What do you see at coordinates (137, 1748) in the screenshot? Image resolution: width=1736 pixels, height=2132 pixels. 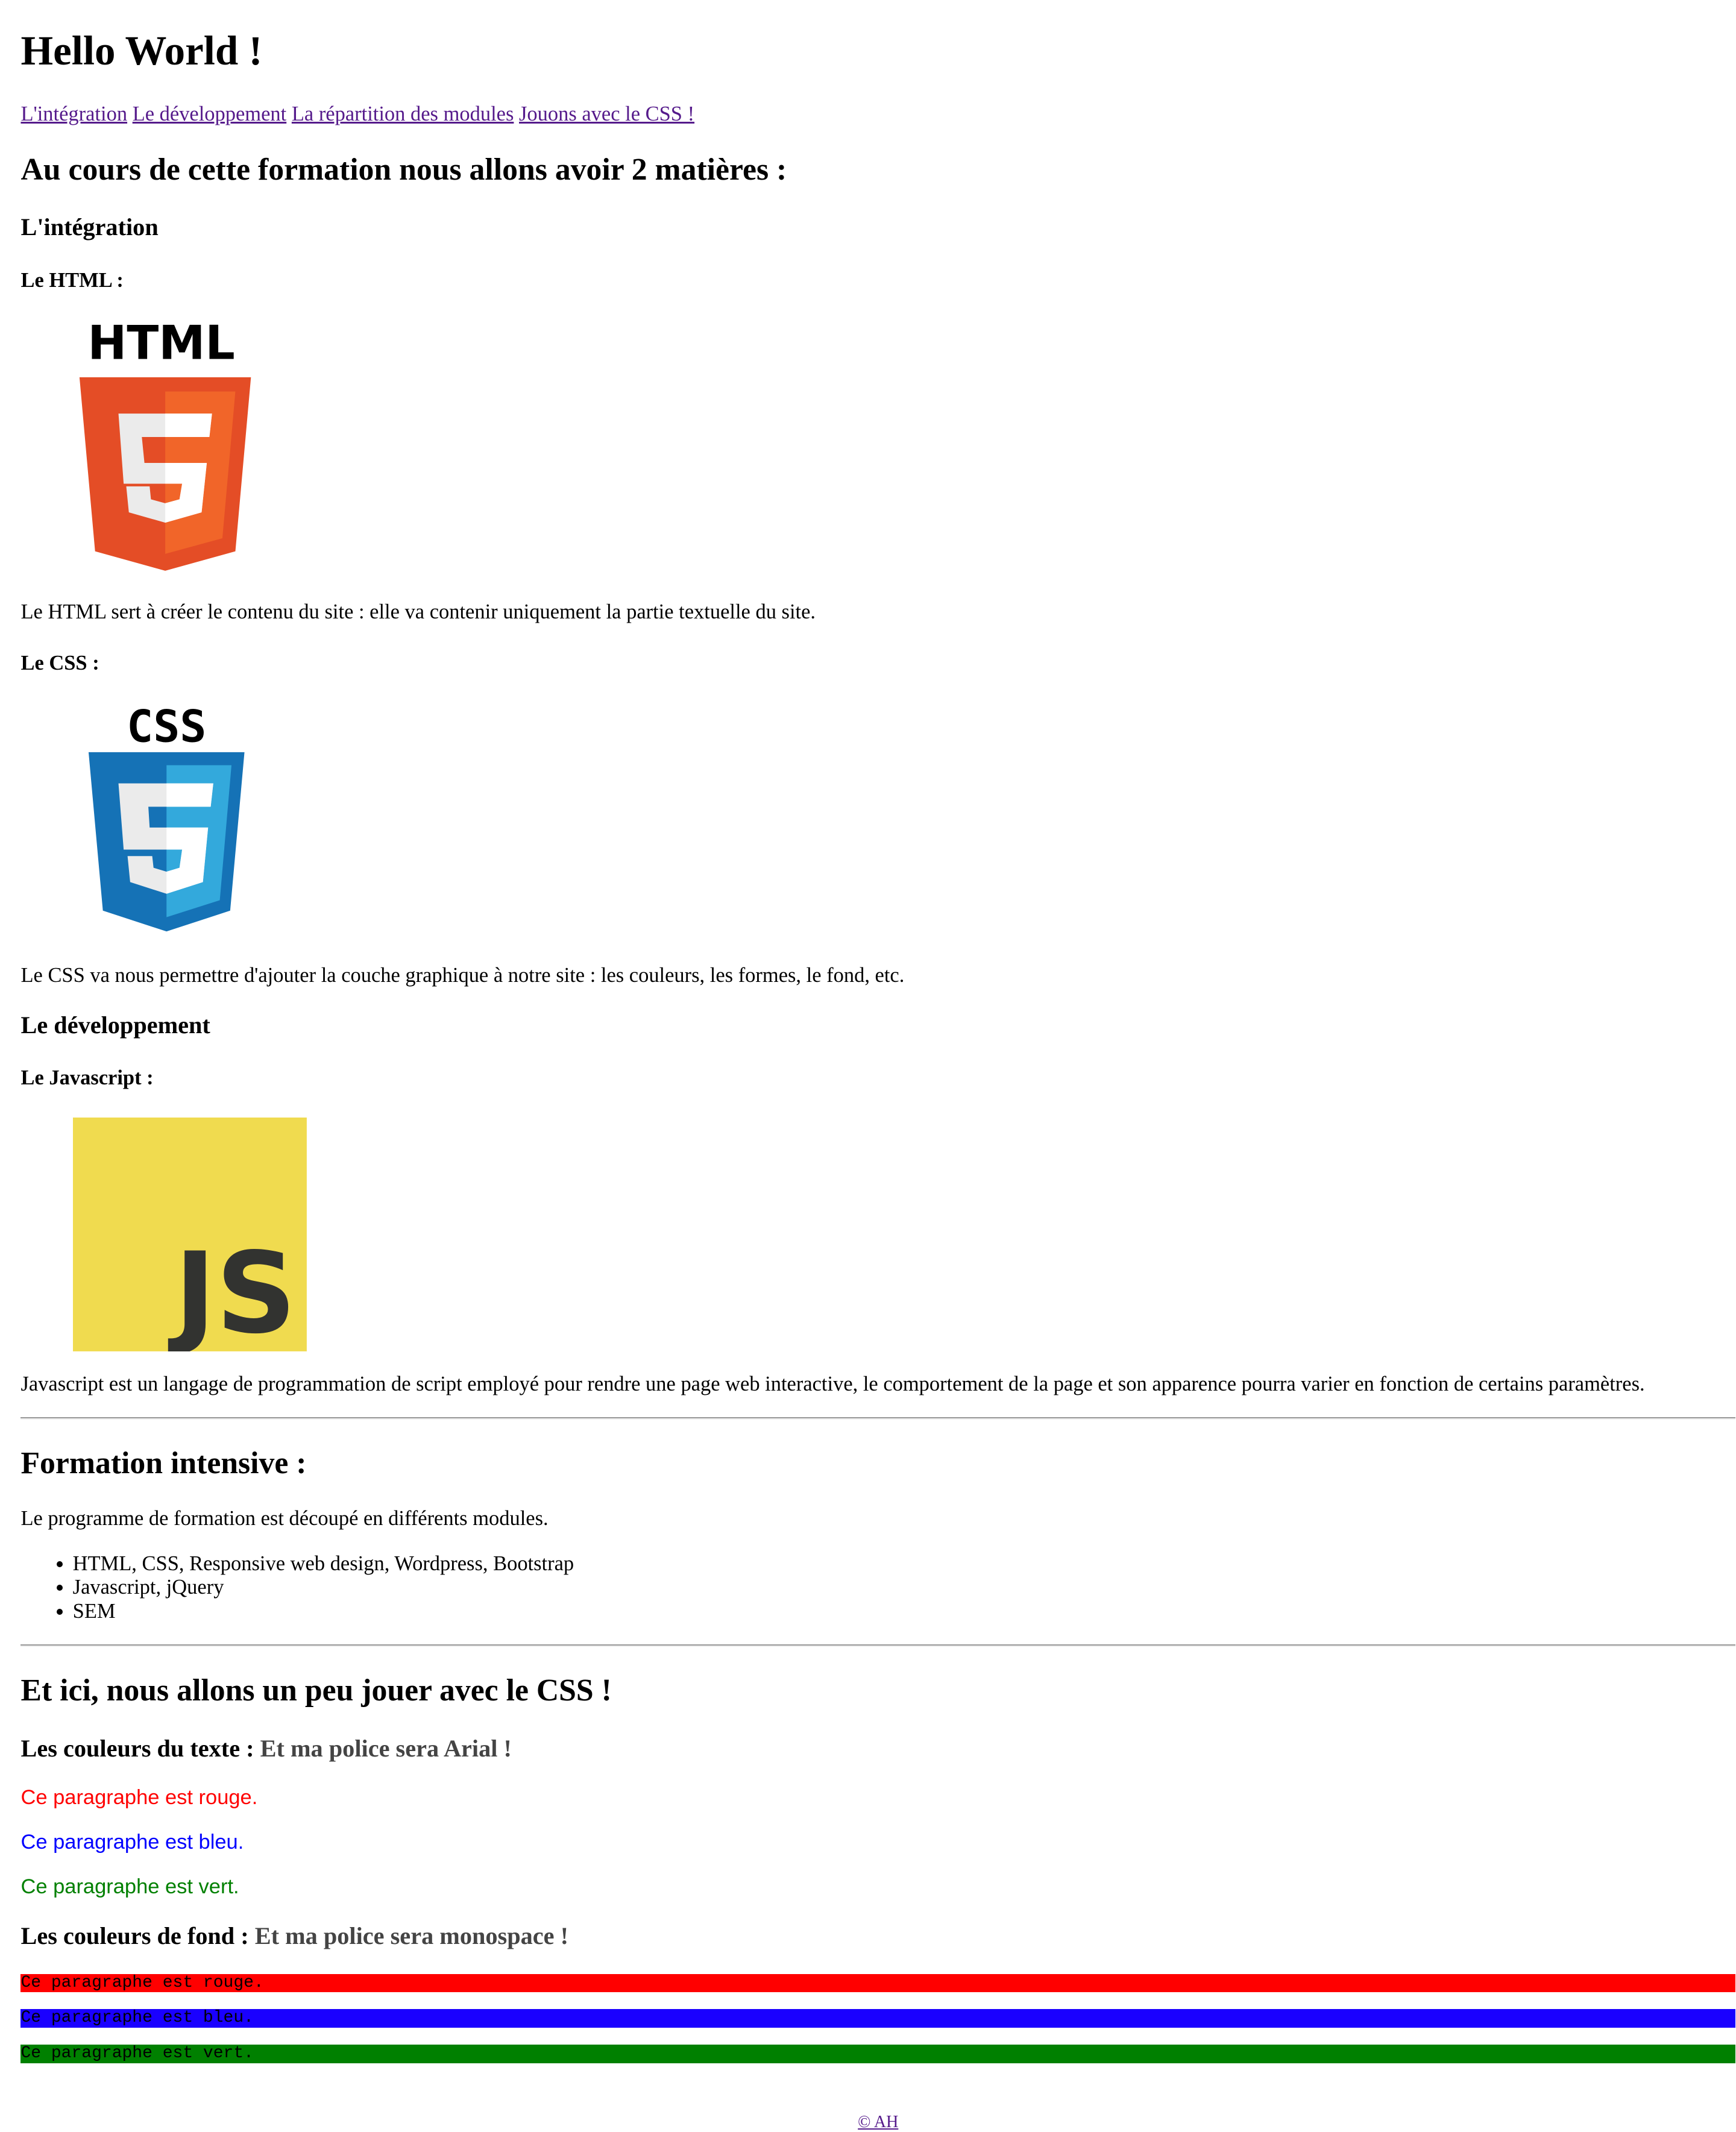 I see `text-colors-heading-label: Les couleurs du texte :` at bounding box center [137, 1748].